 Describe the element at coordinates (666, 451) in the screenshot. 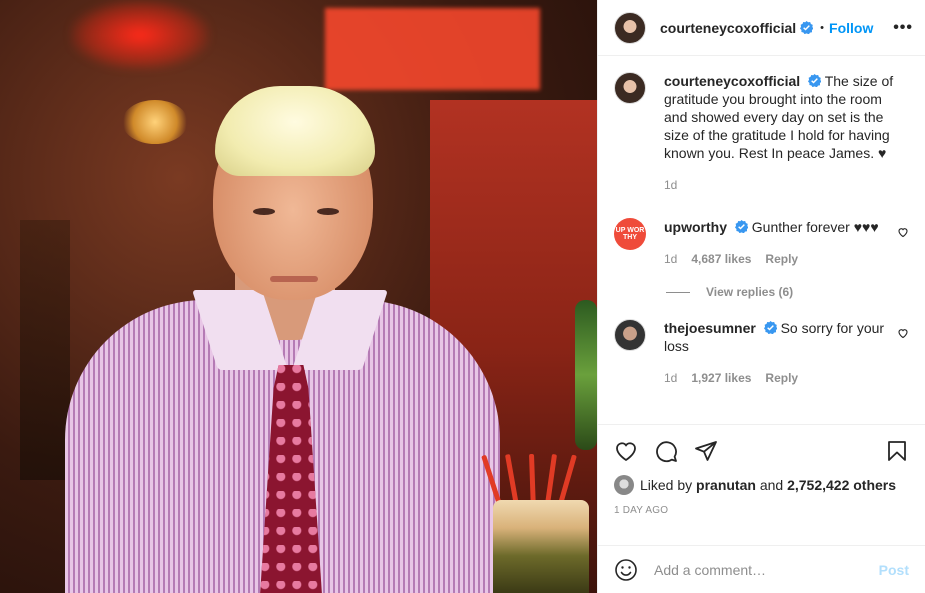

I see `comment-bubble-icon` at that location.